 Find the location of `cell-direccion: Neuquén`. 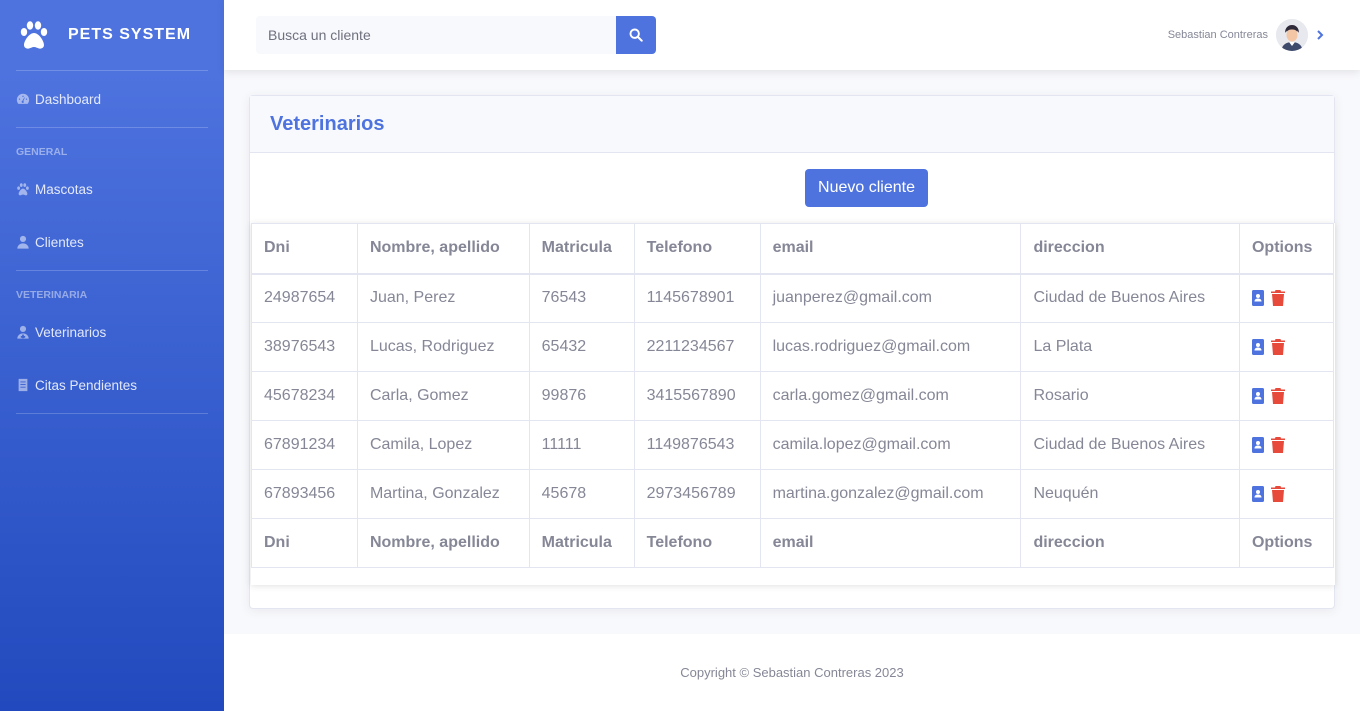

cell-direccion: Neuquén is located at coordinates (1130, 494).